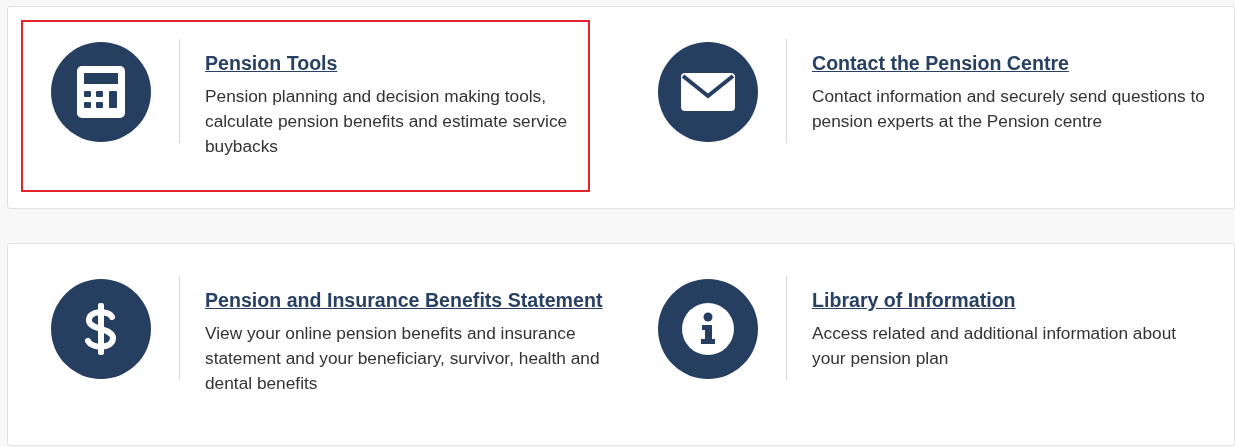  What do you see at coordinates (271, 63) in the screenshot?
I see `tile-link: Pension Tools` at bounding box center [271, 63].